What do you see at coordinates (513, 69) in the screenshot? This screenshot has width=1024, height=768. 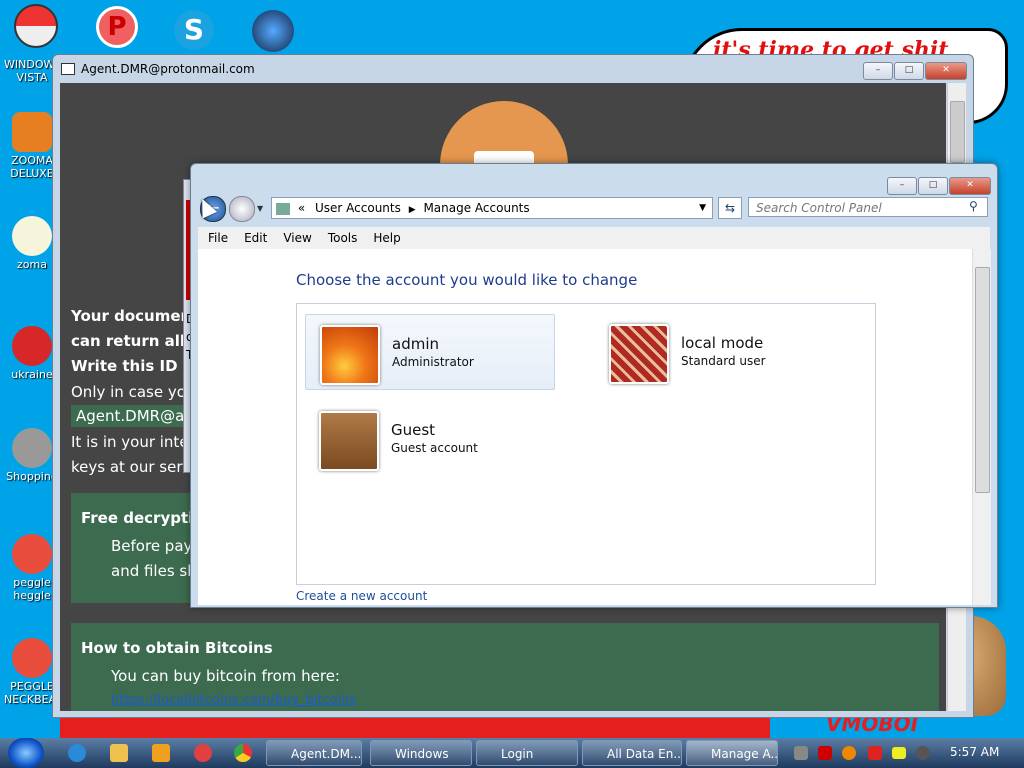 I see `ransom-titlebar: Agent.DMR@protonmail.com – □ ✕` at bounding box center [513, 69].